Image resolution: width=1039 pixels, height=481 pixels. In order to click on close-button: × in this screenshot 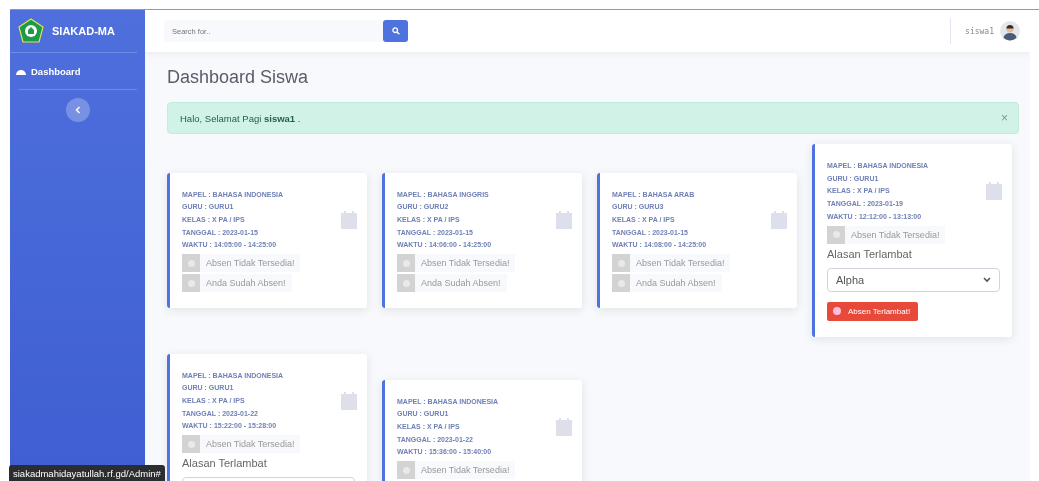, I will do `click(1004, 118)`.